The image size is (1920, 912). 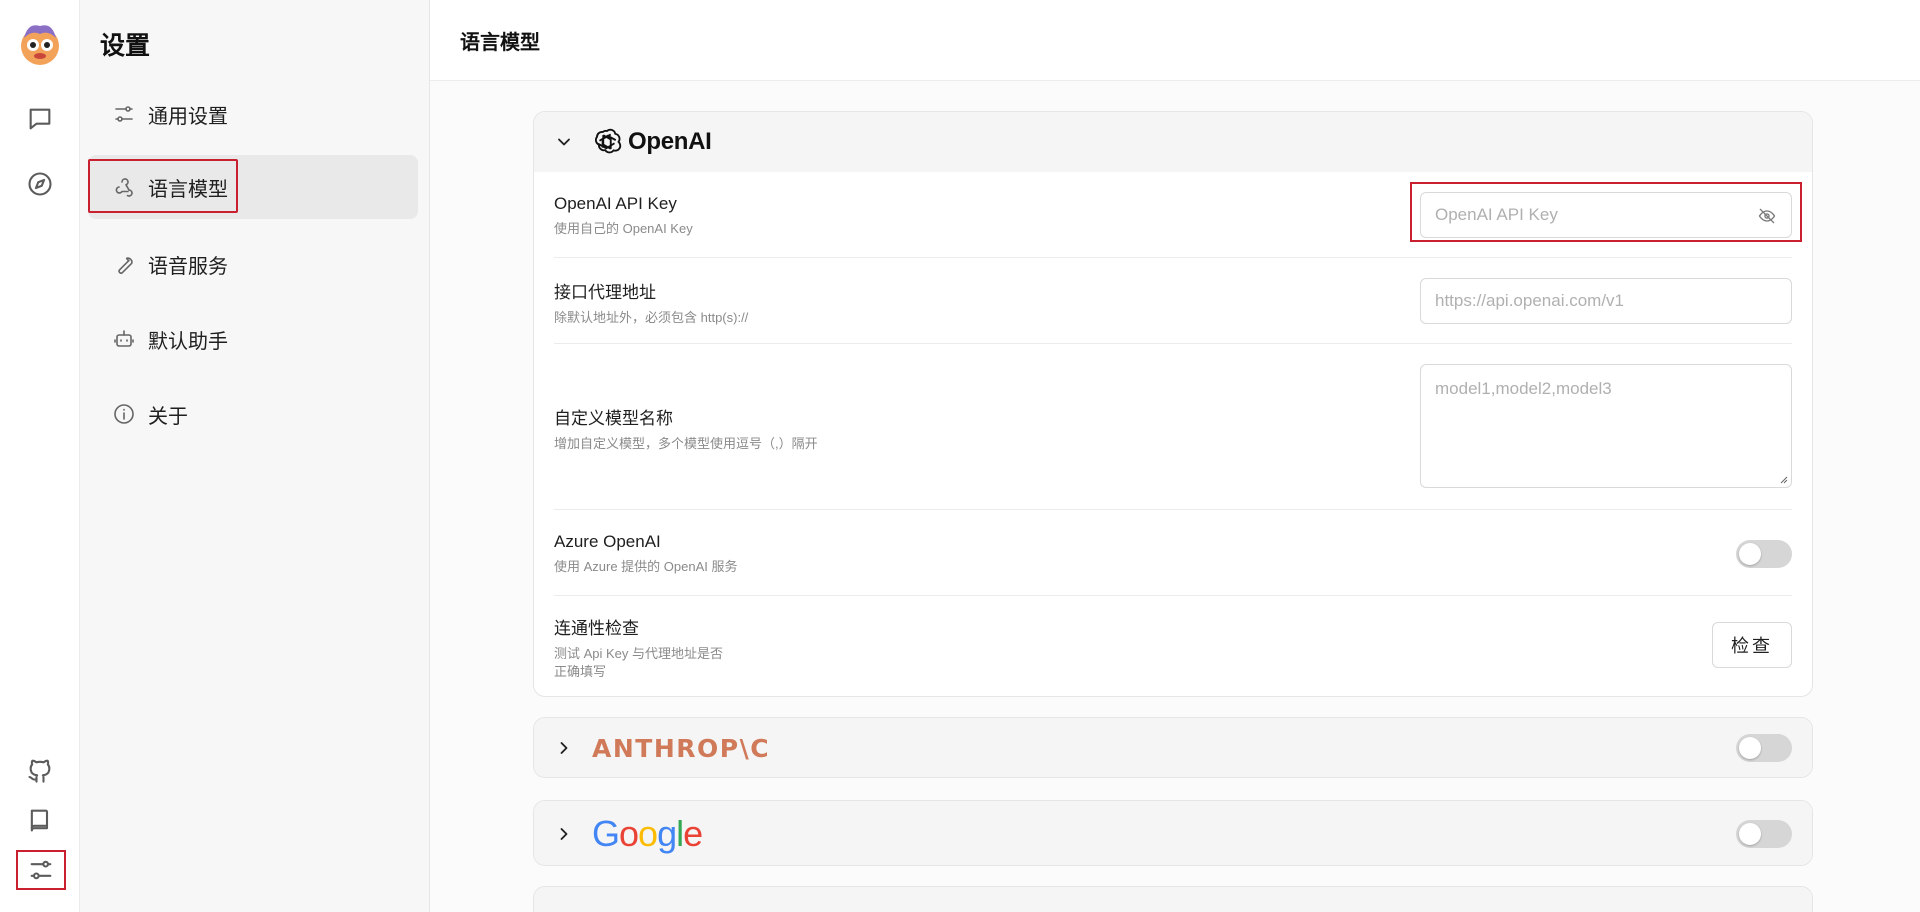 I want to click on api-key-desc: 使用自己的 OpenAI Key, so click(x=623, y=228).